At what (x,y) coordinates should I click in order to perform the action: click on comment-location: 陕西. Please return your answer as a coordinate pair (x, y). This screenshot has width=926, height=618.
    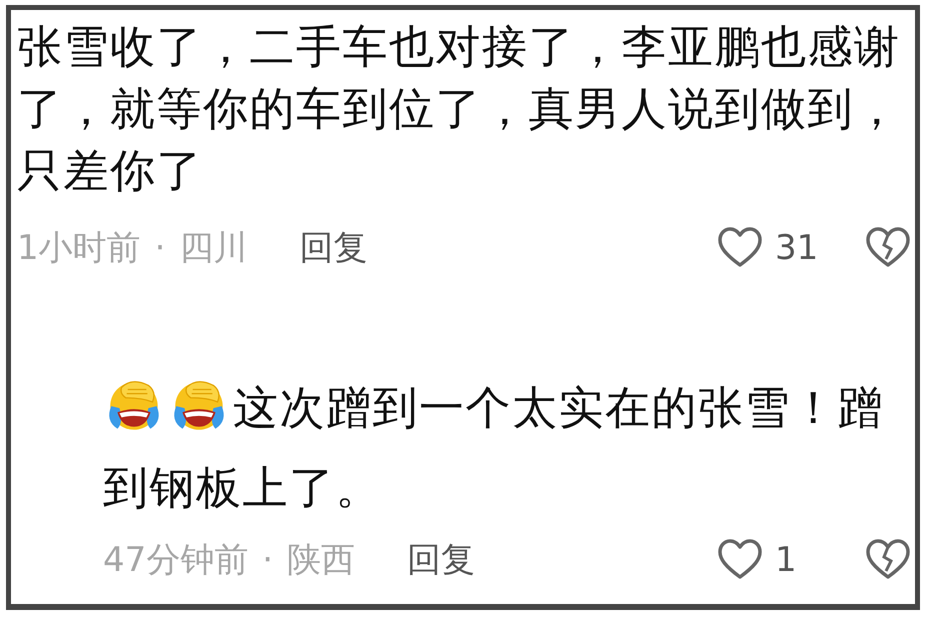
    Looking at the image, I should click on (321, 560).